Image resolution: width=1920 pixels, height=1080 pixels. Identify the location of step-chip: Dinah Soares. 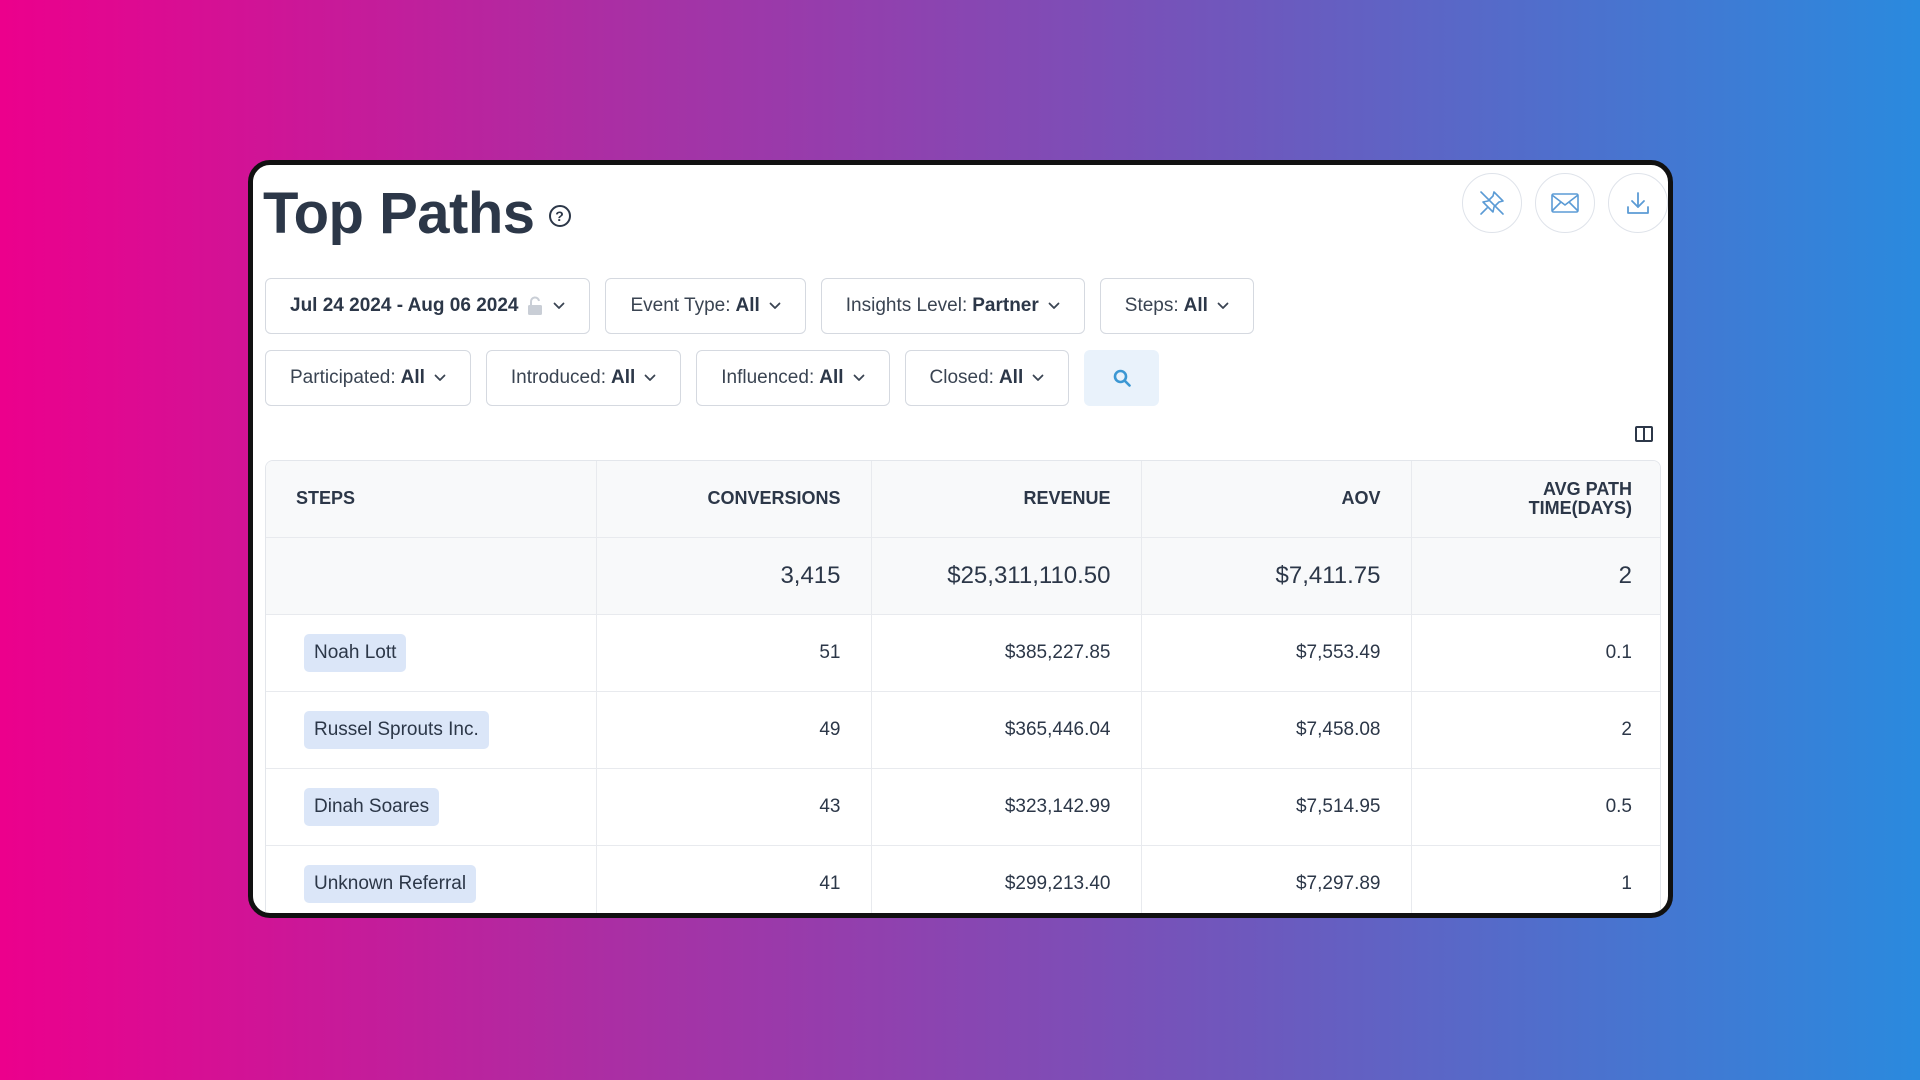
(372, 806).